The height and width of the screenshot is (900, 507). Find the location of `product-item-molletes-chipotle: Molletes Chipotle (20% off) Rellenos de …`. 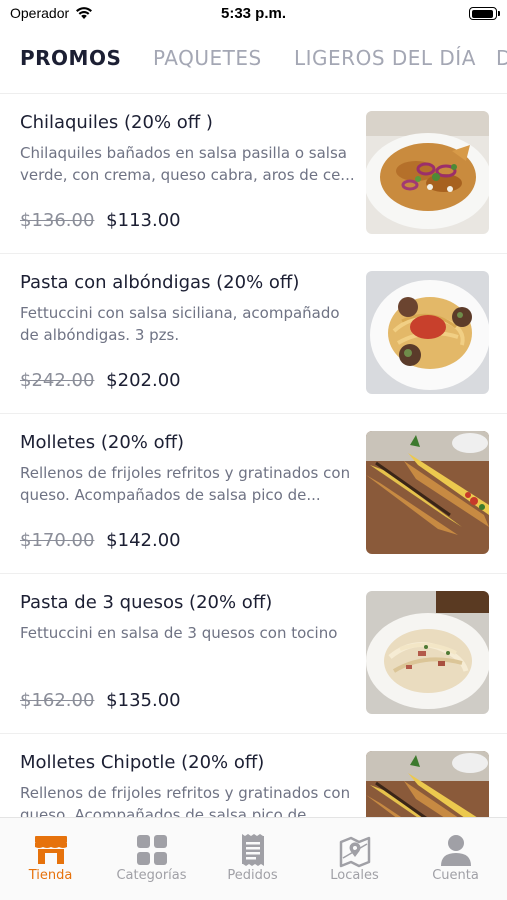

product-item-molletes-chipotle: Molletes Chipotle (20% off) Rellenos de … is located at coordinates (253, 775).